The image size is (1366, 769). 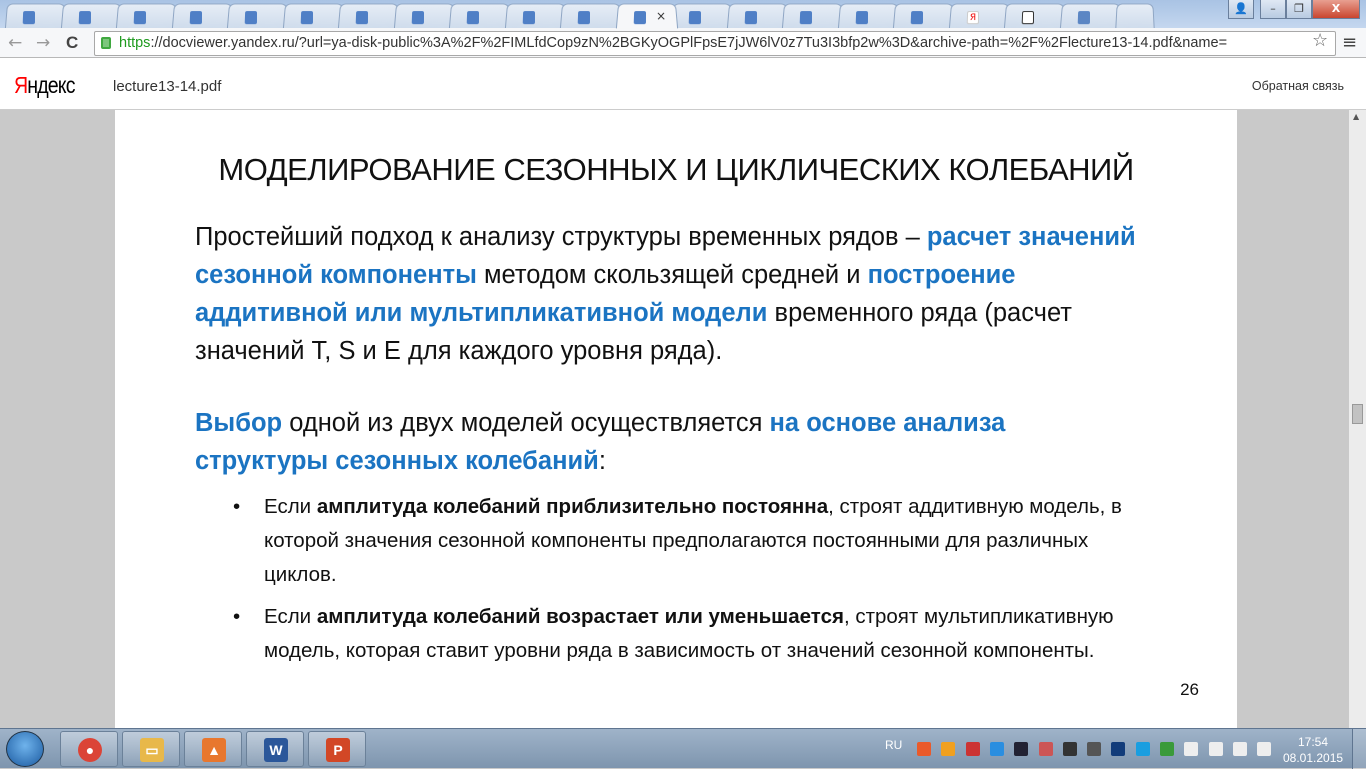 What do you see at coordinates (1118, 749) in the screenshot?
I see `bluetooth-icon` at bounding box center [1118, 749].